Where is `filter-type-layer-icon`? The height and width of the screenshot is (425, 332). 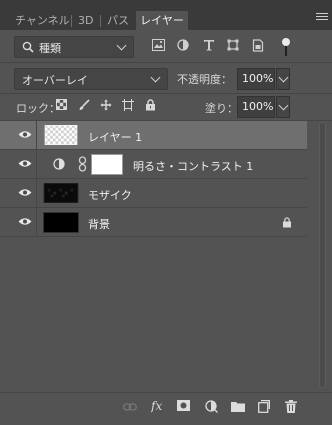
filter-type-layer-icon is located at coordinates (209, 45).